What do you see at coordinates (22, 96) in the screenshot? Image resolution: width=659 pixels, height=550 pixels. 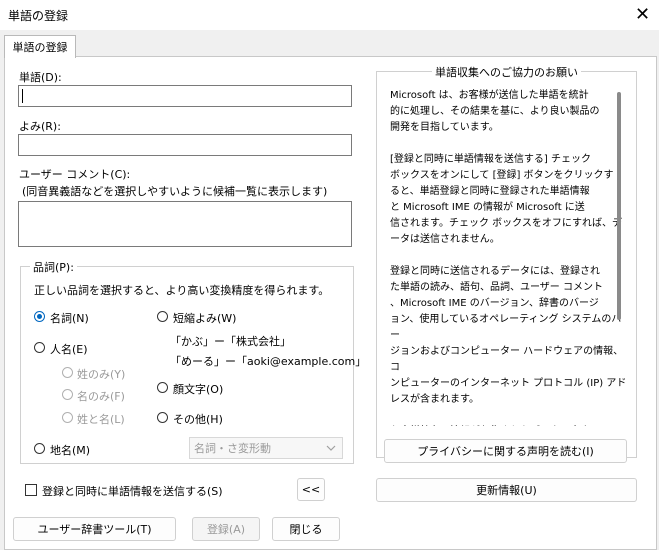 I see `text-caret` at bounding box center [22, 96].